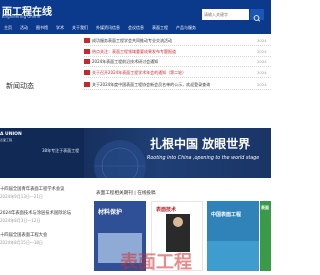 The image size is (320, 275). I want to click on banner-slogan: 38年专注于表面工程, so click(61, 150).